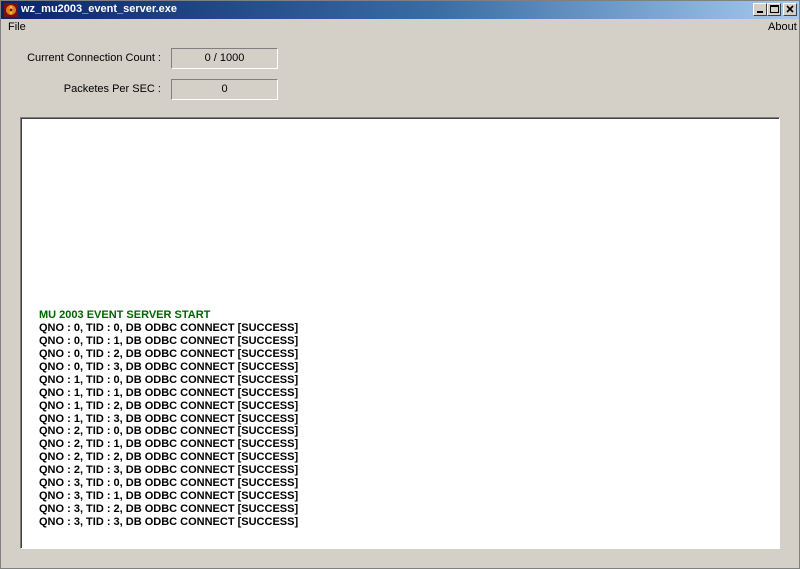 The height and width of the screenshot is (569, 800). Describe the element at coordinates (11, 10) in the screenshot. I see `app-icon` at that location.